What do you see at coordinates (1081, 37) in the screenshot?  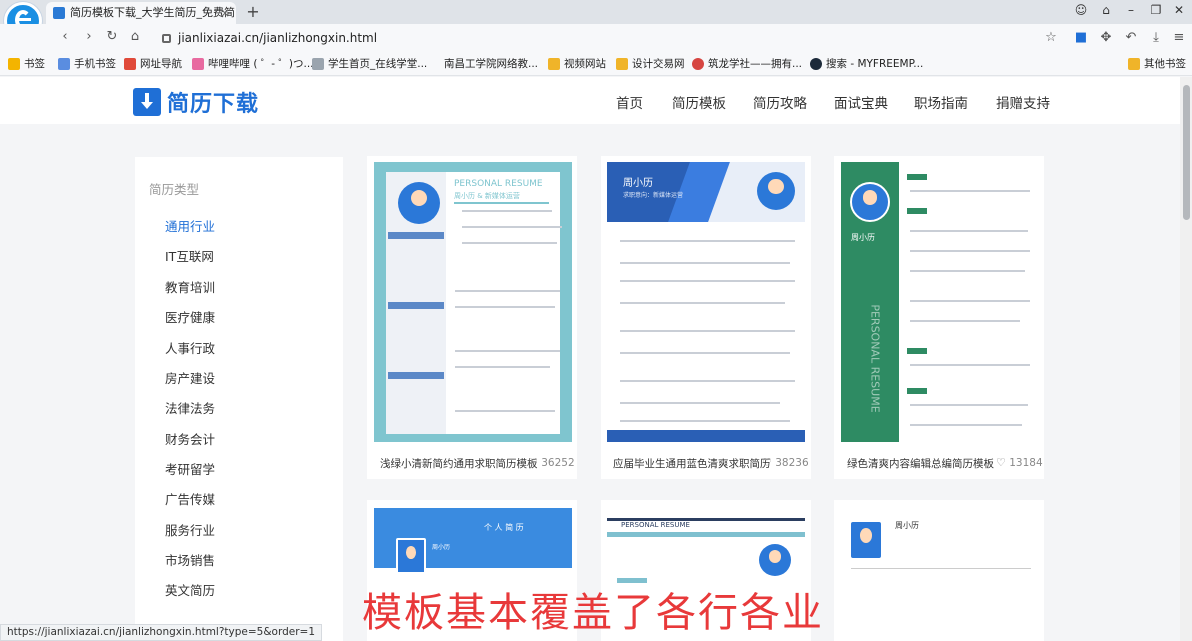 I see `extension-icon: ■` at bounding box center [1081, 37].